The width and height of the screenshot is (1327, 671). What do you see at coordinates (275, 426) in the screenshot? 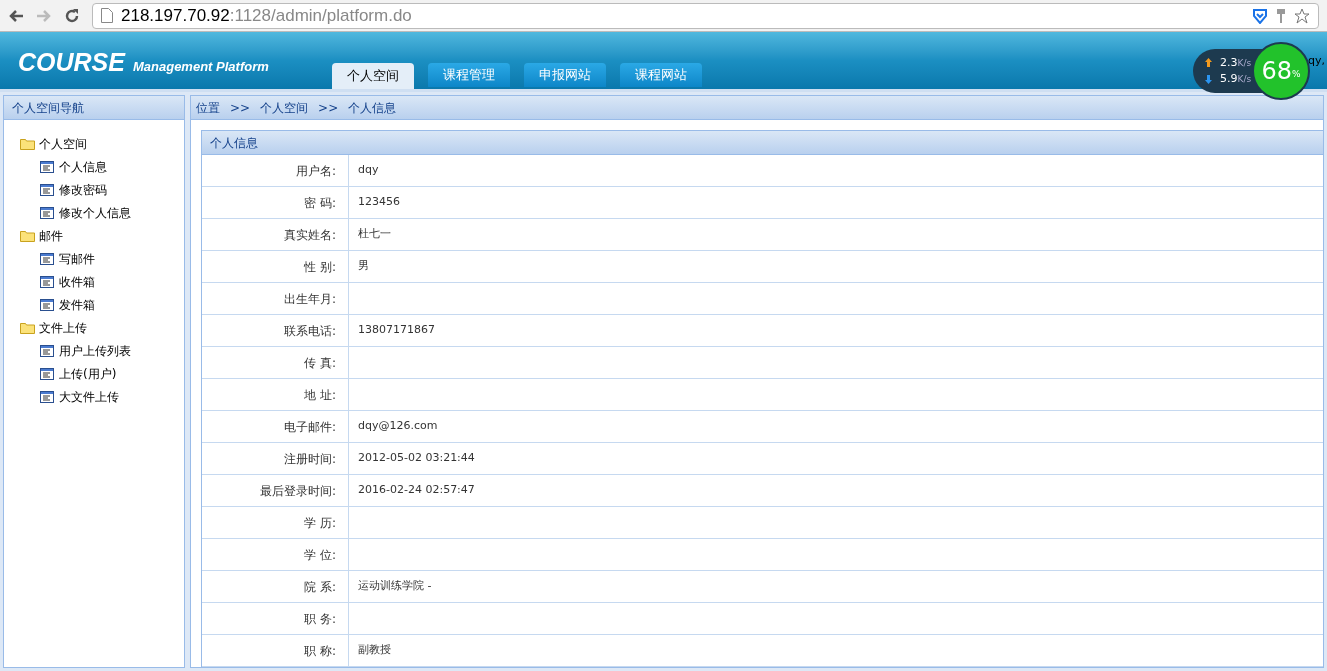
I see `field-label: 电子邮件:` at bounding box center [275, 426].